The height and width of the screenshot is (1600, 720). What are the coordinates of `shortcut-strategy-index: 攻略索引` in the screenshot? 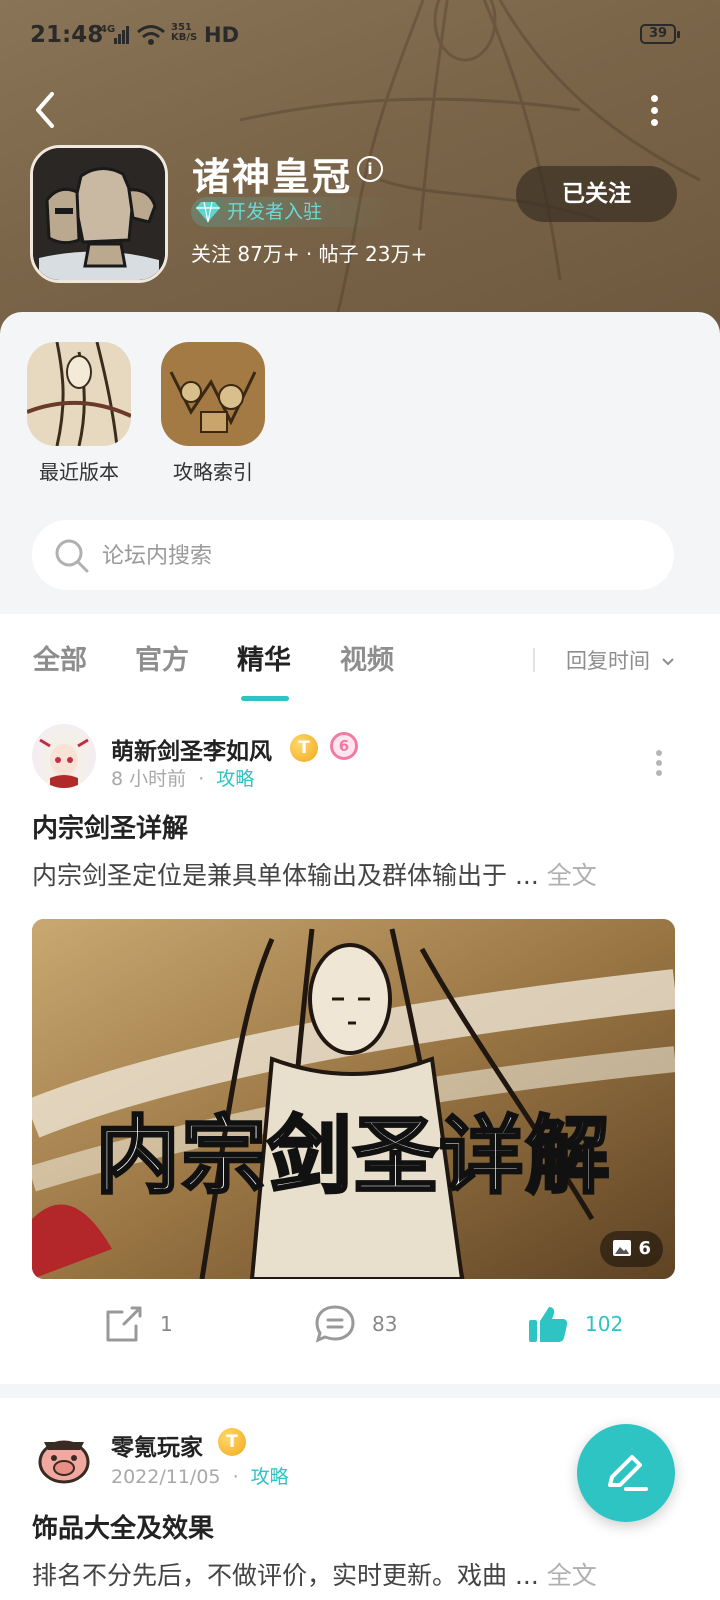 It's located at (213, 413).